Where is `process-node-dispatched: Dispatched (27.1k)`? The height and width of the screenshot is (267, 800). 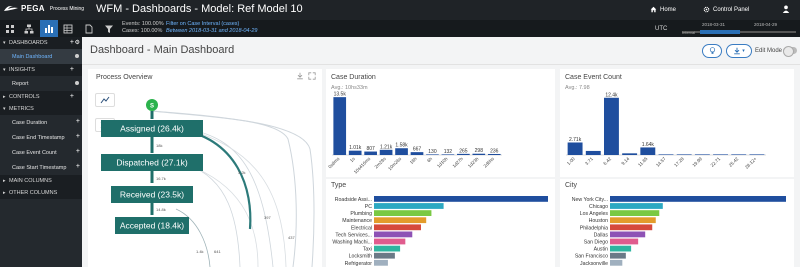
process-node-dispatched: Dispatched (27.1k) is located at coordinates (152, 162).